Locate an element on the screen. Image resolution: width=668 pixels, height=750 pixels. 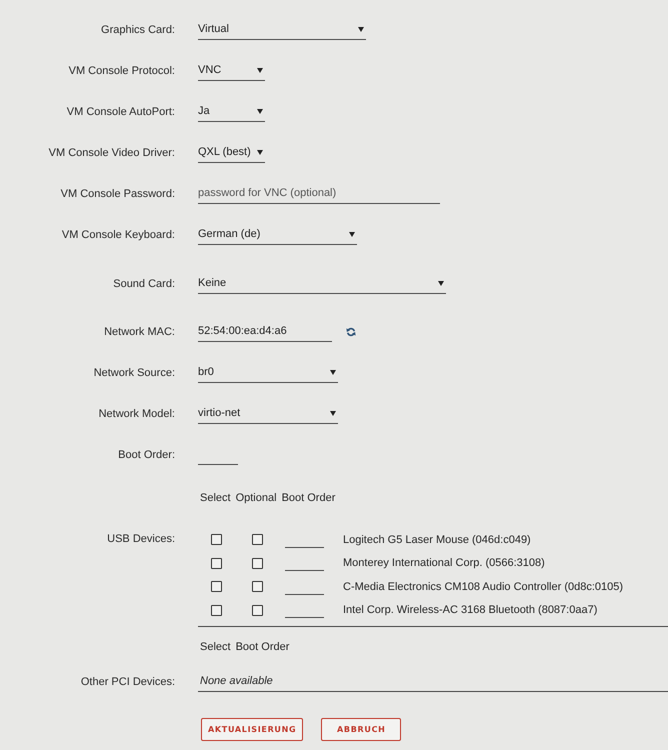
field-label: VM Console Protocol: is located at coordinates (121, 70).